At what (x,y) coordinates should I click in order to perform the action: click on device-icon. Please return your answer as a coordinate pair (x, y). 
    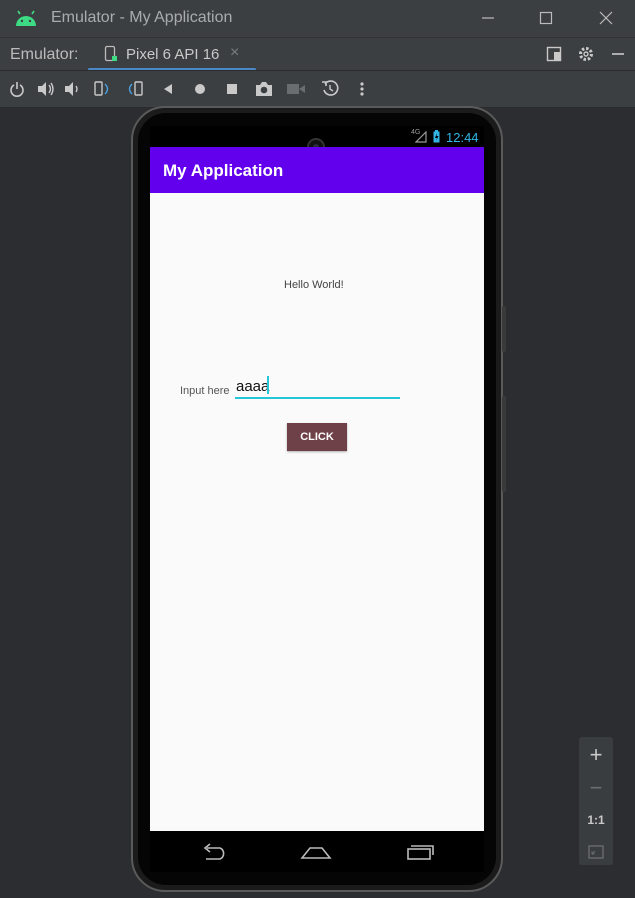
    Looking at the image, I should click on (110, 53).